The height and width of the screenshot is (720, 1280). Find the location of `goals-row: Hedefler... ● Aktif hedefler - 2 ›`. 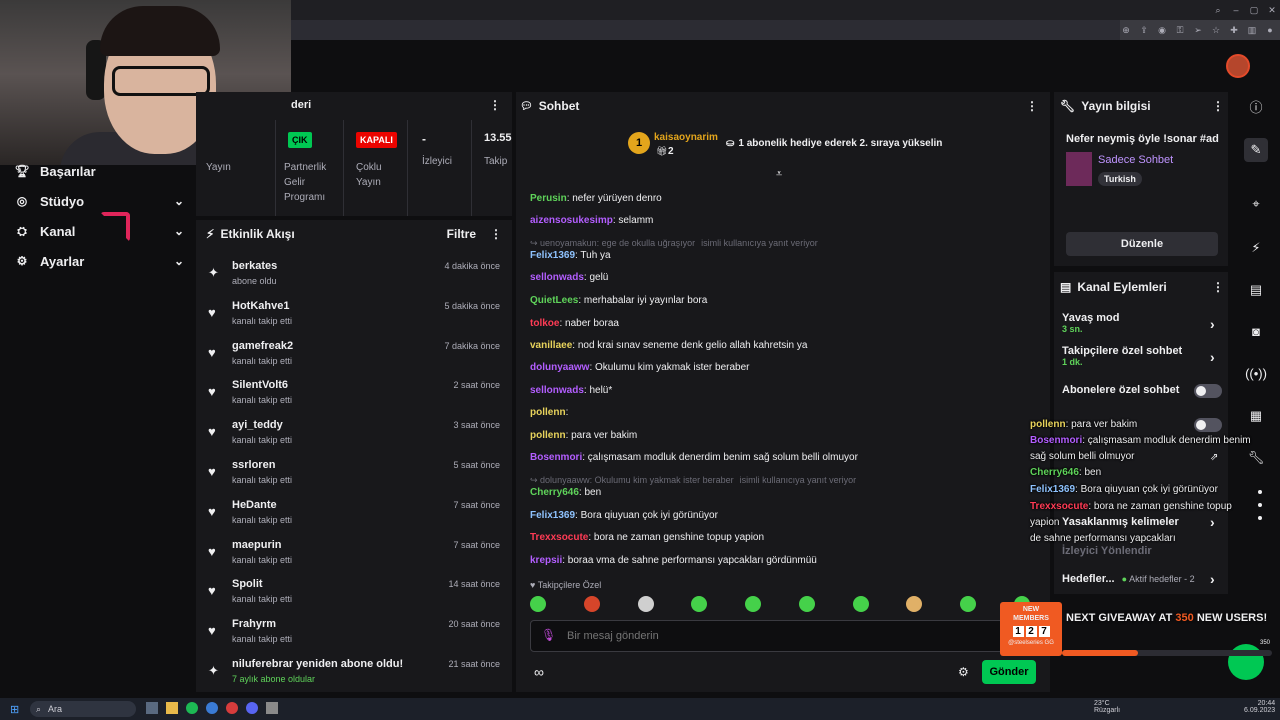

goals-row: Hedefler... ● Aktif hedefler - 2 › is located at coordinates (1142, 579).